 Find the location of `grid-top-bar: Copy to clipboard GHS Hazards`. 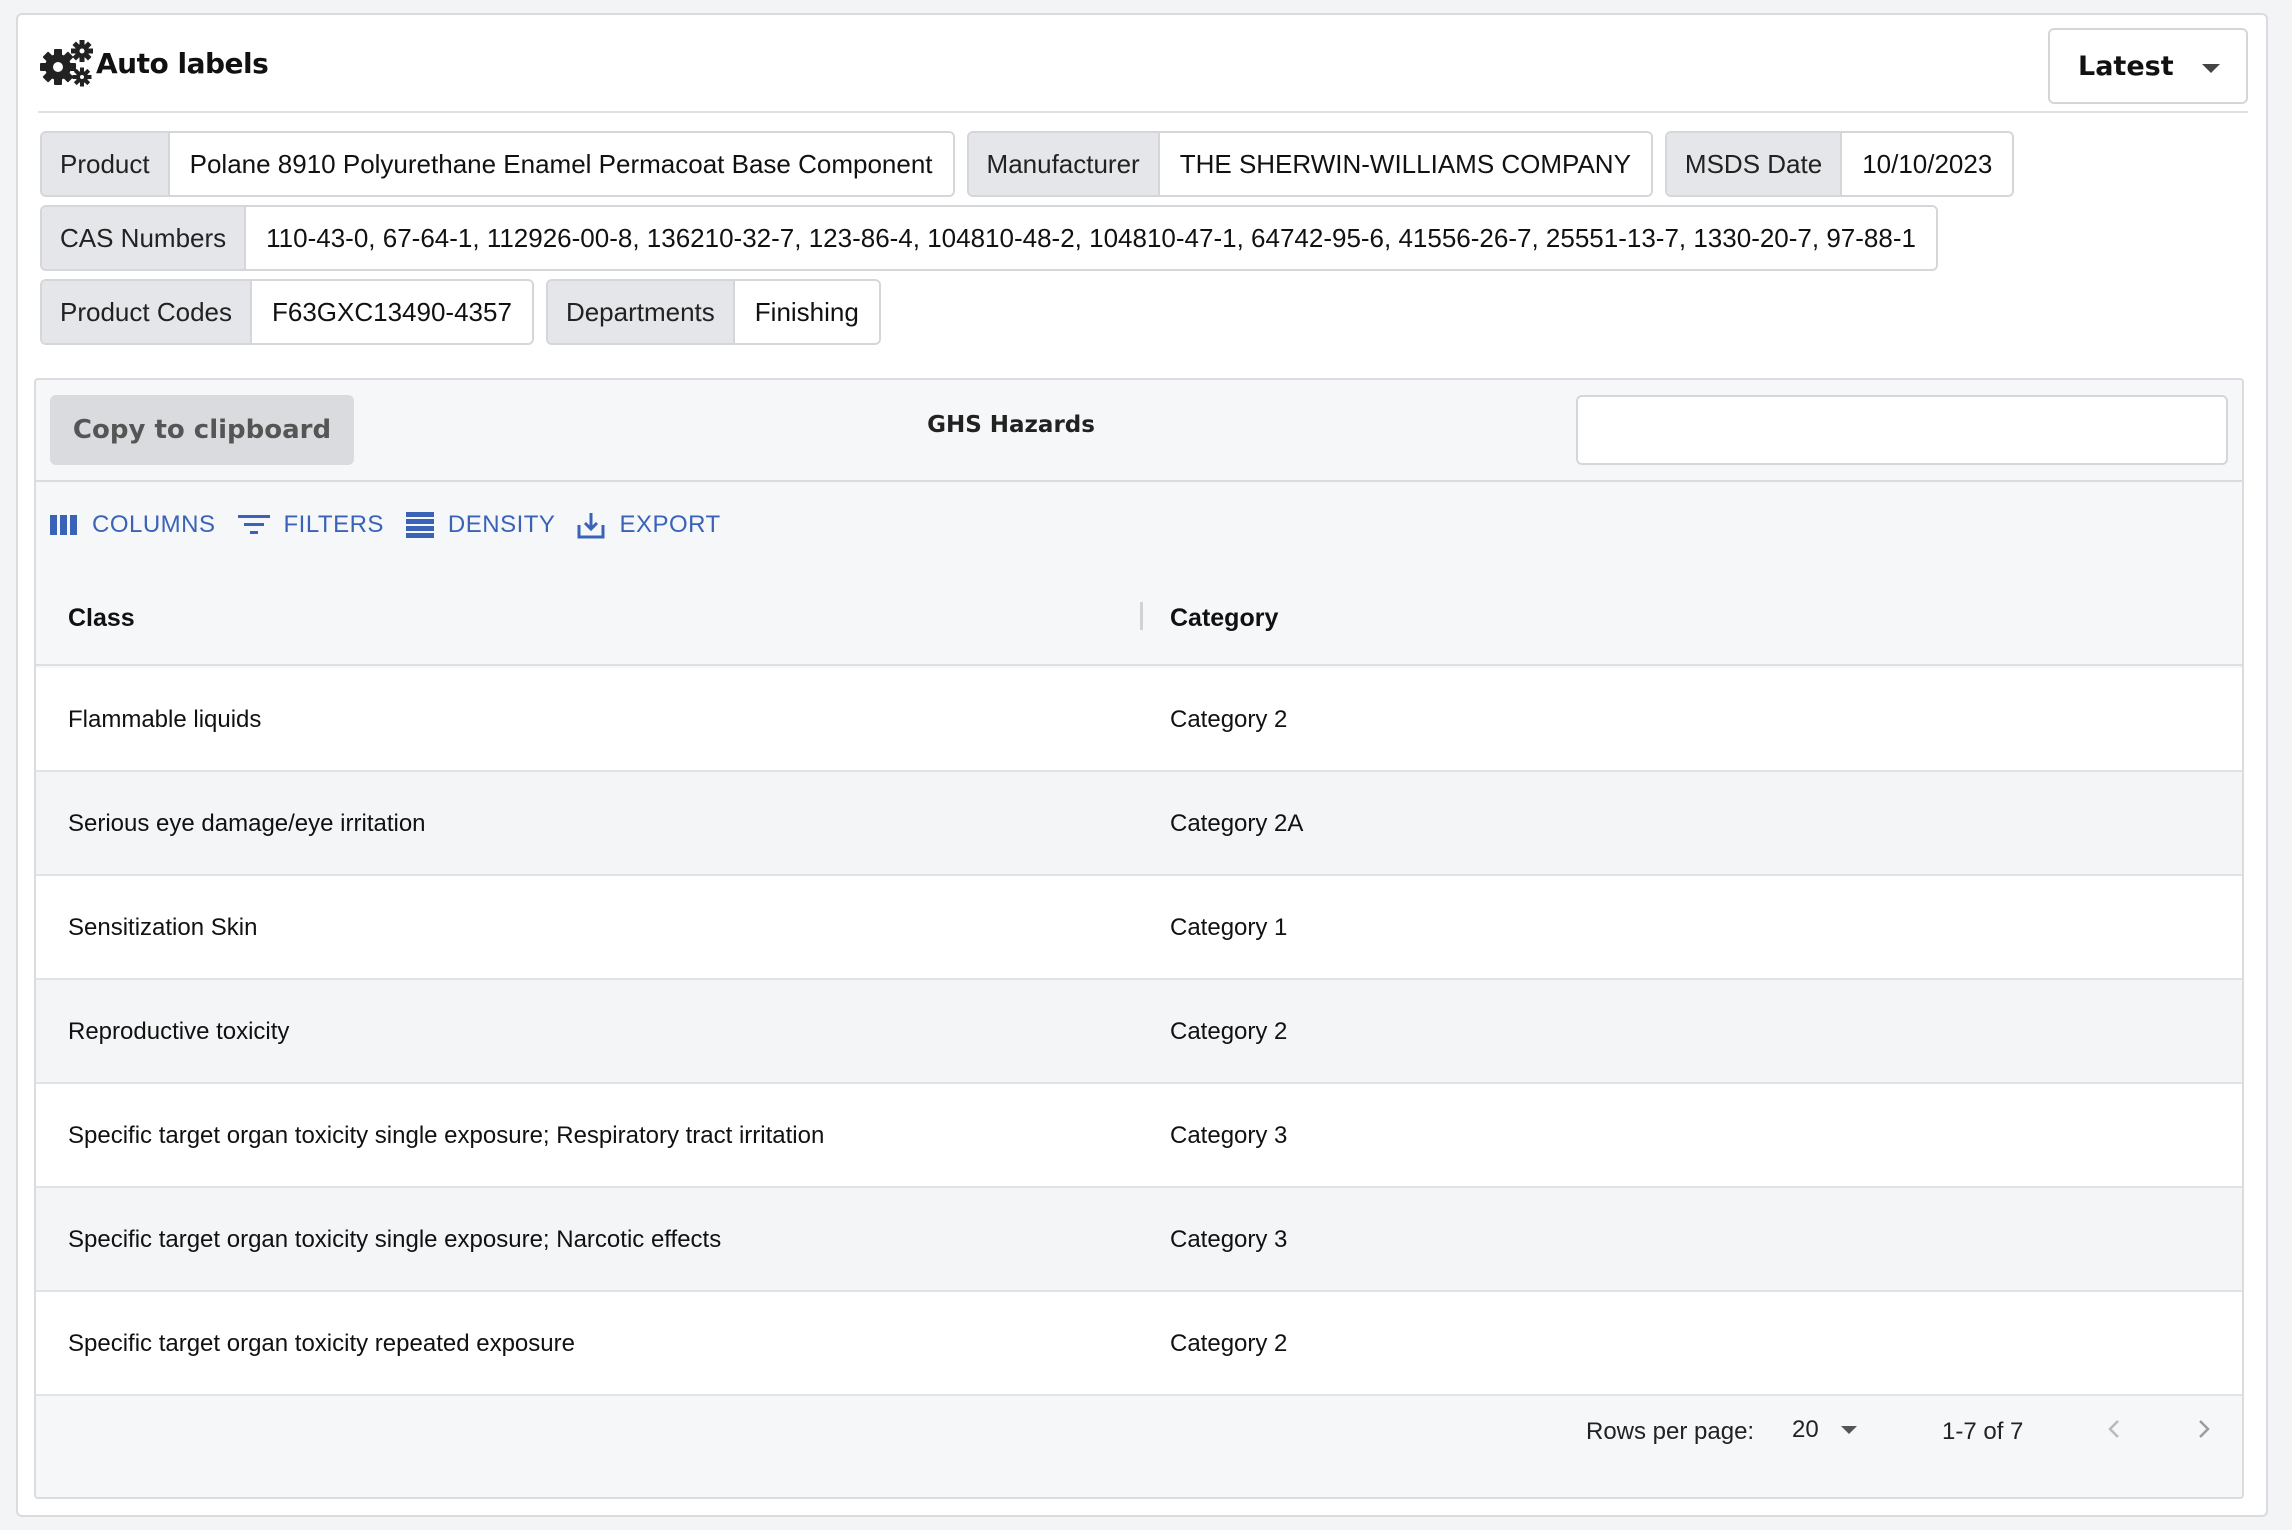

grid-top-bar: Copy to clipboard GHS Hazards is located at coordinates (1139, 431).